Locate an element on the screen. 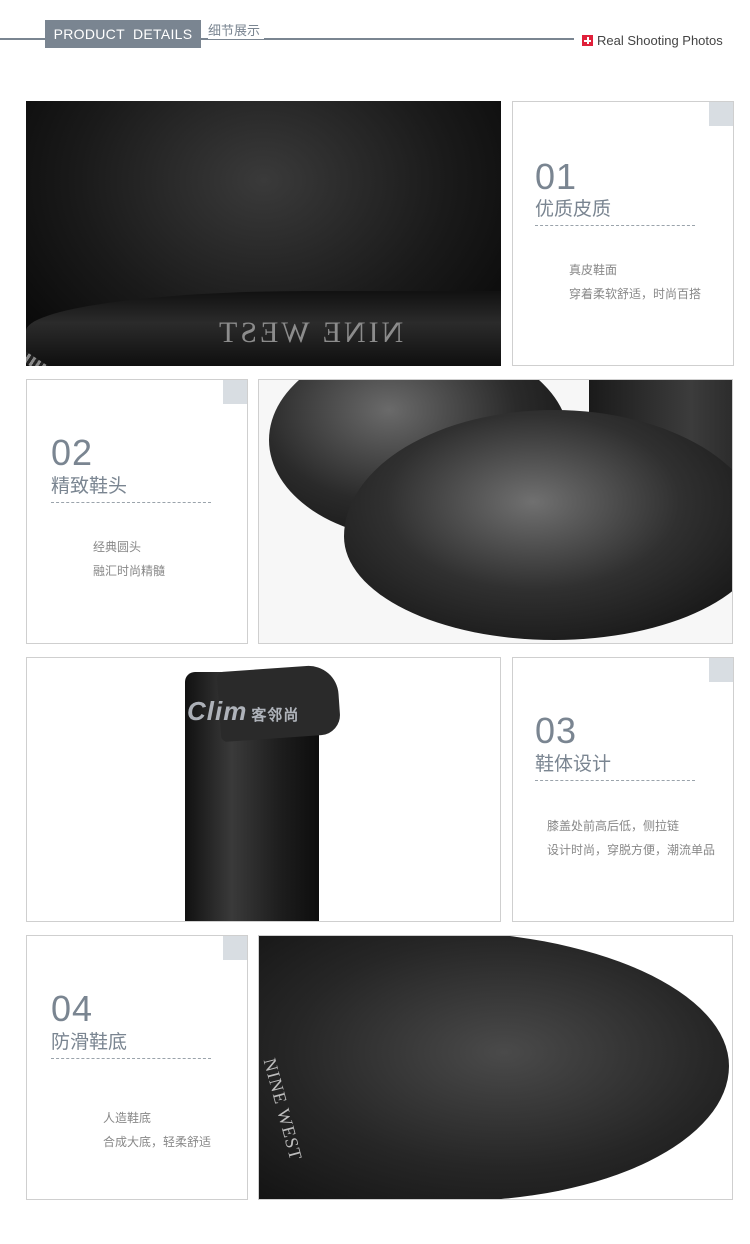 The height and width of the screenshot is (1244, 750). leather-photo: NINE WEST is located at coordinates (263, 233).